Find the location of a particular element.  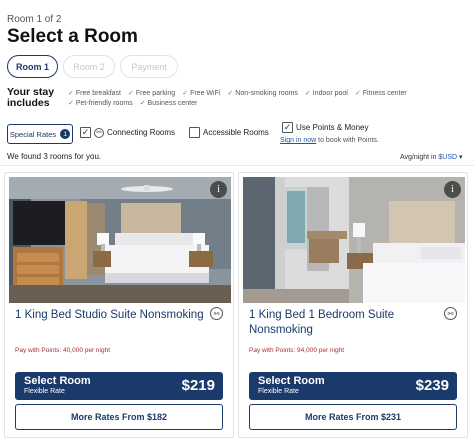

results-count: We found 3 rooms for you. is located at coordinates (54, 156).